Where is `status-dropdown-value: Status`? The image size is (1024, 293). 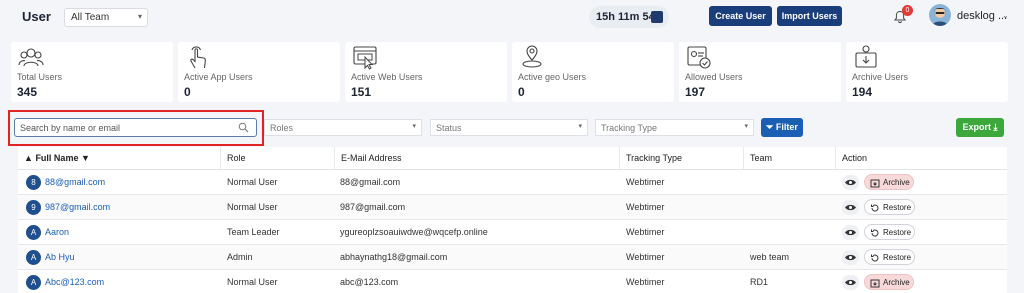
status-dropdown-value: Status is located at coordinates (449, 128).